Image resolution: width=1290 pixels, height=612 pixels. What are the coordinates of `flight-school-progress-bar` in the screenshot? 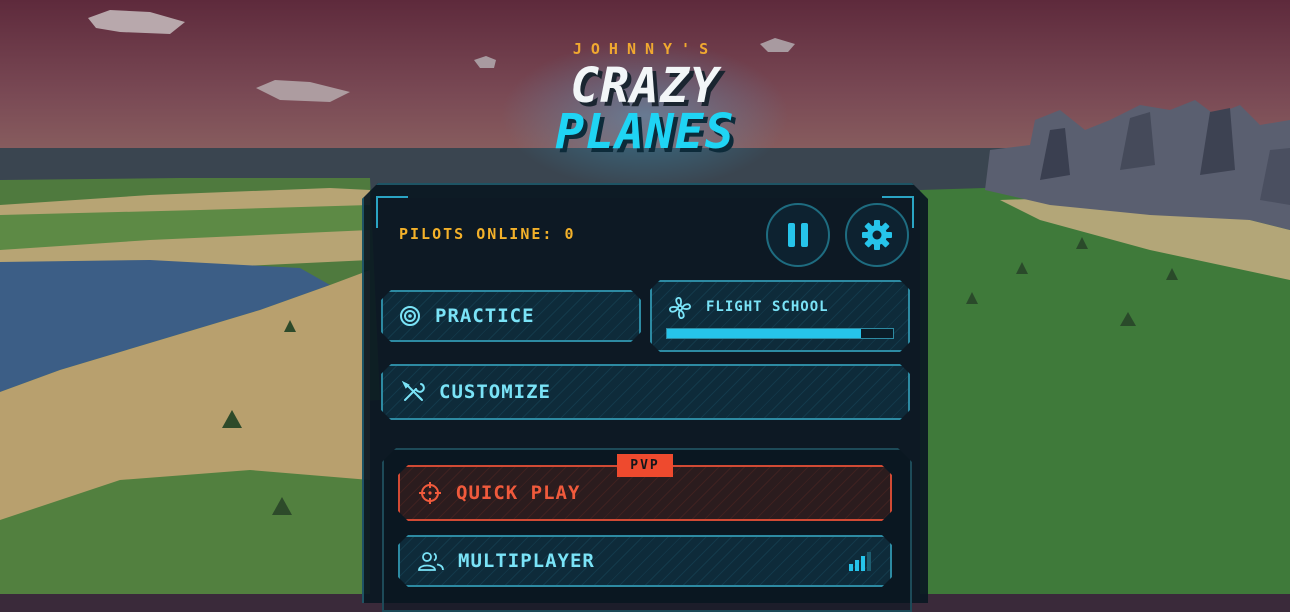 It's located at (780, 333).